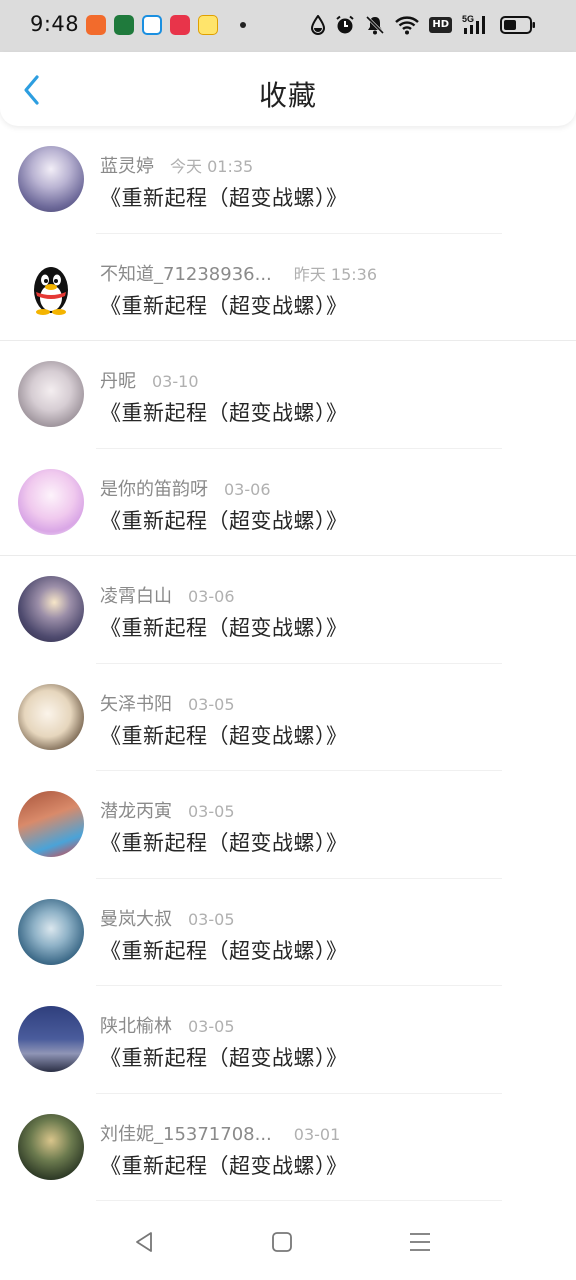 Image resolution: width=576 pixels, height=1280 pixels. I want to click on list-item: 刘佳妮_15371708... 03-01 《重新起程（超变战螺）》, so click(288, 1147).